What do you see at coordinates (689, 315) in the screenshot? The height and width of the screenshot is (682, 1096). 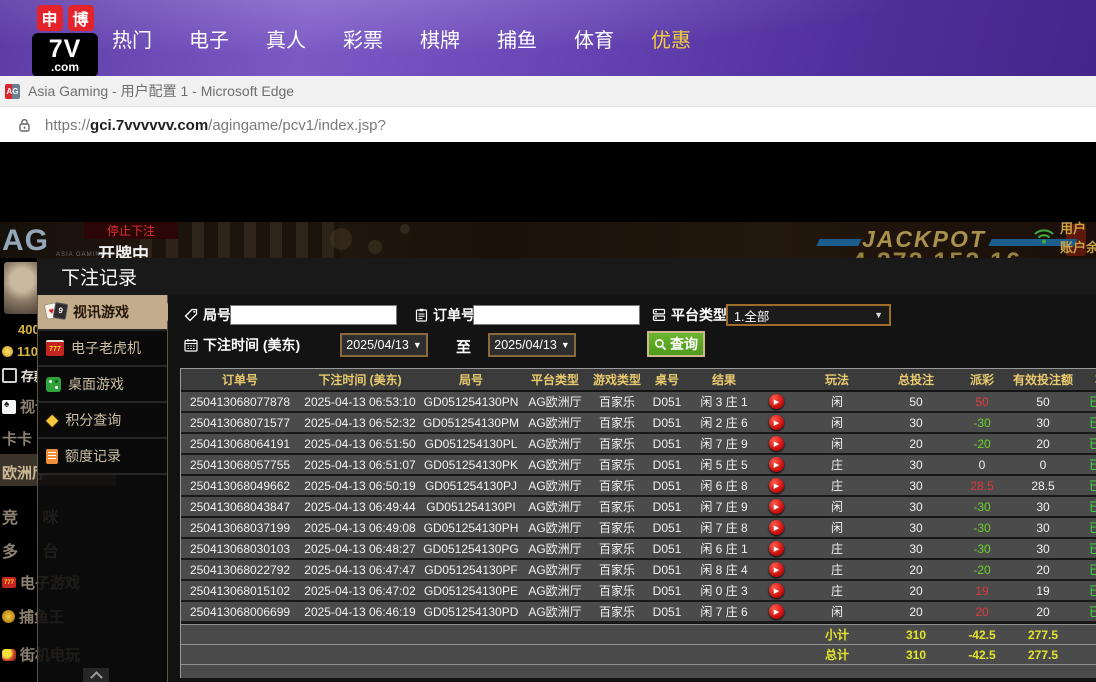 I see `platform-label: 平台类型` at bounding box center [689, 315].